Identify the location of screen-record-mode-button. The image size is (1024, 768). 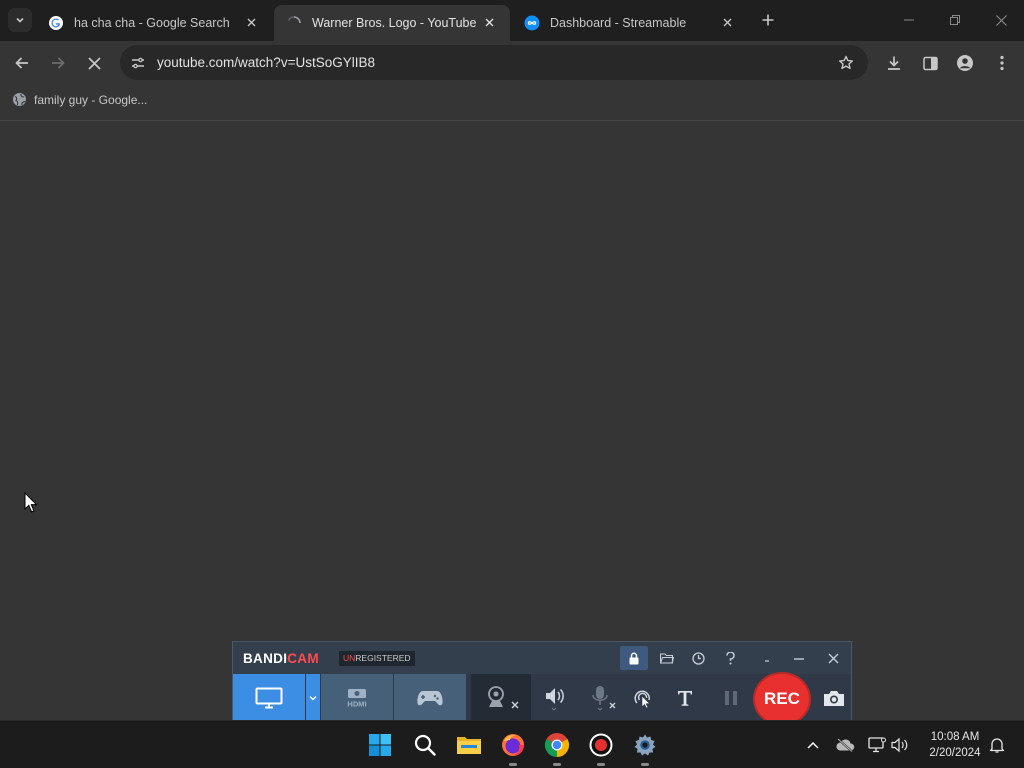
(269, 697).